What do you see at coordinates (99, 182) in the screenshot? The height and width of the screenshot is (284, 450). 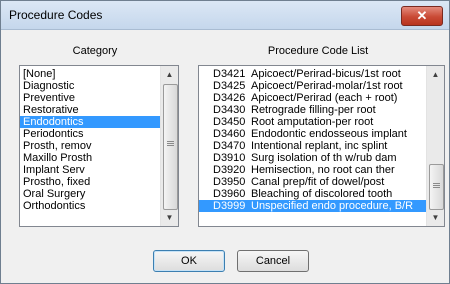 I see `category-item: Prostho, fixed` at bounding box center [99, 182].